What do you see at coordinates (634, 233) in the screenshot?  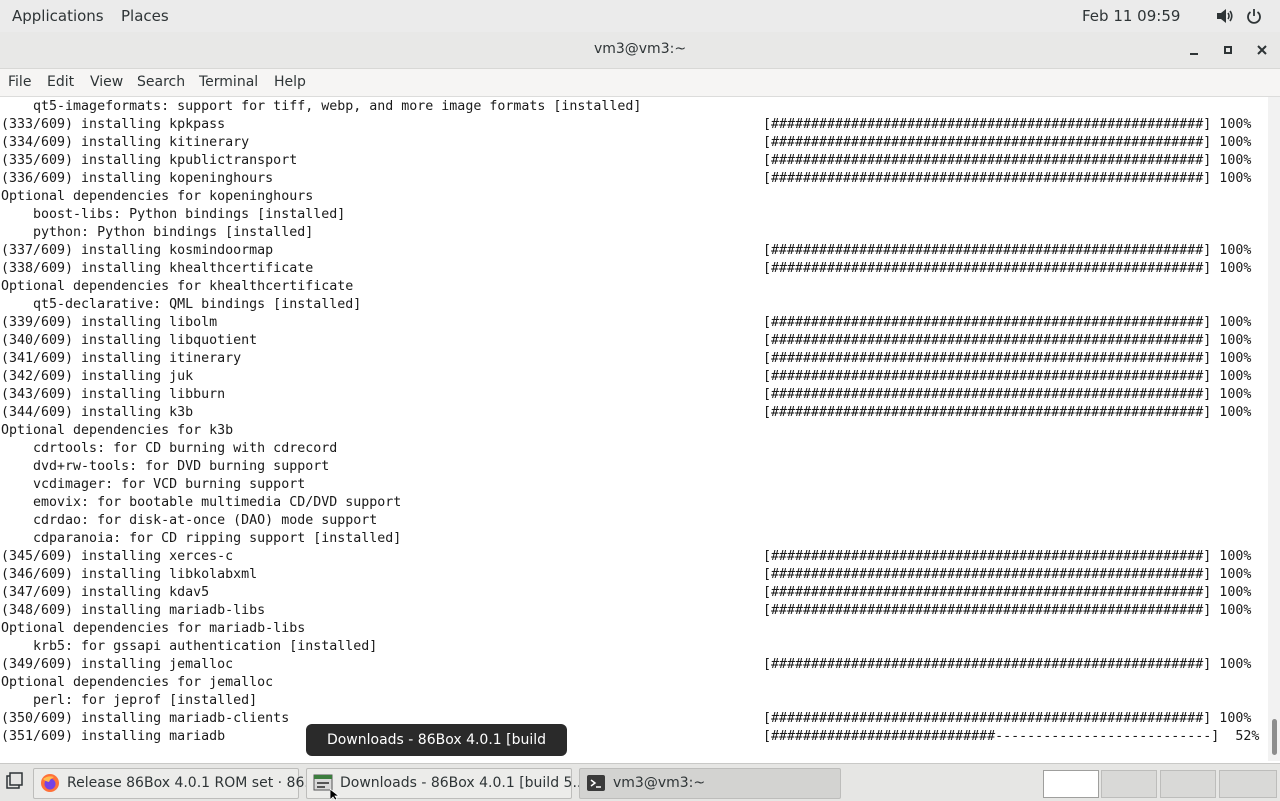 I see `terminal-line: python: Python bindings [installed]` at bounding box center [634, 233].